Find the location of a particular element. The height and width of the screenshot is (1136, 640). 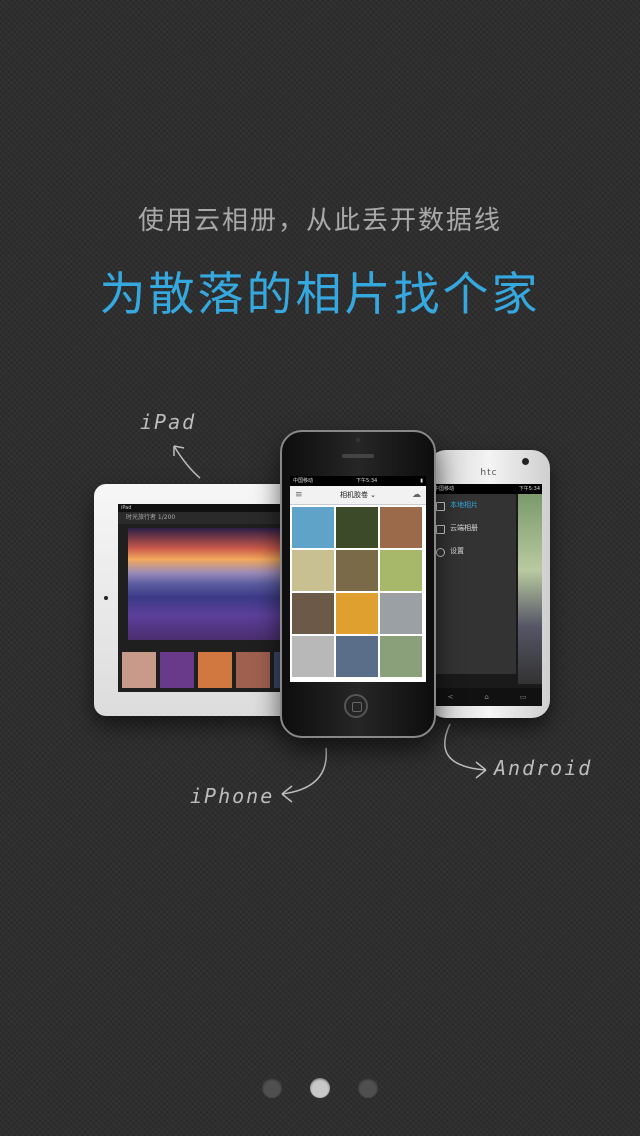

battery-icon: ▮ is located at coordinates (421, 481).